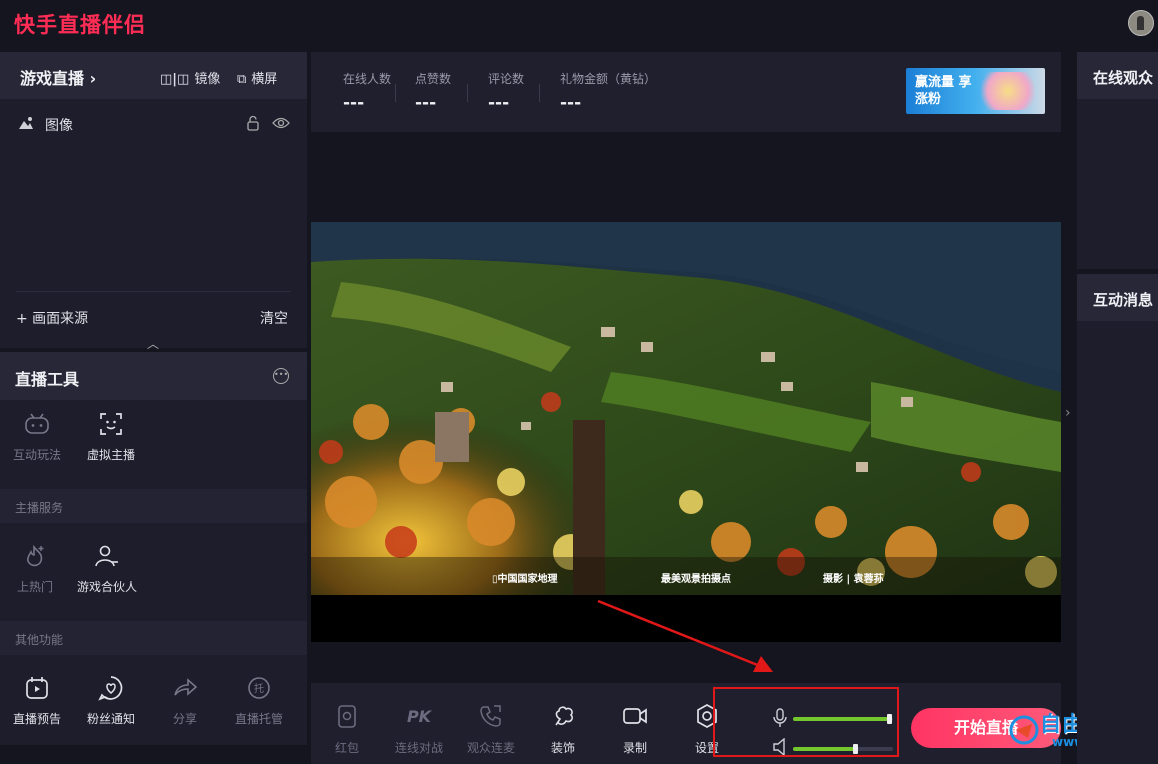  I want to click on photo-watermark-mid: 最美观景拍摄点, so click(696, 579).